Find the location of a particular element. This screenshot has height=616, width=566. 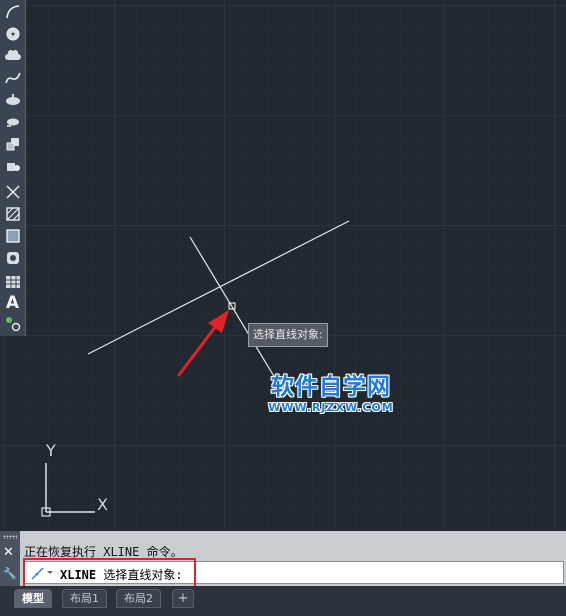

command-prompt-text: 选择直线对象: is located at coordinates (139, 575).